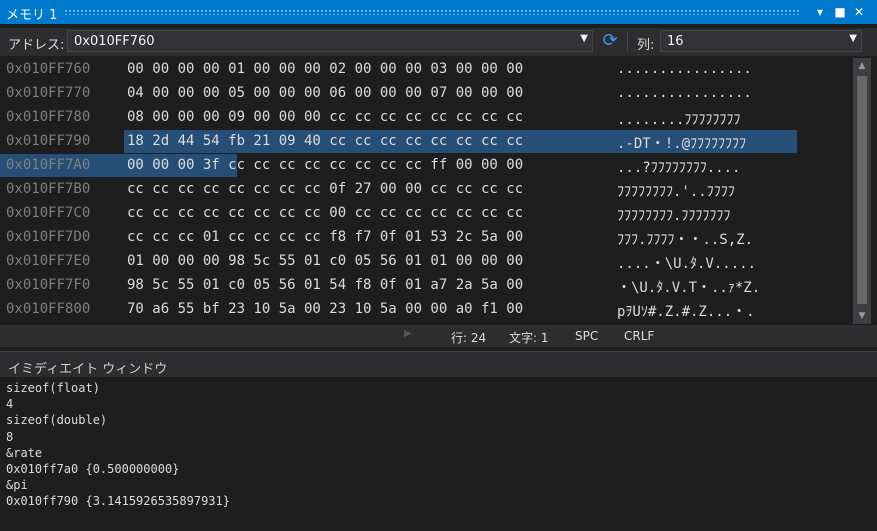  Describe the element at coordinates (118, 453) in the screenshot. I see `immediate-line: &rate` at that location.